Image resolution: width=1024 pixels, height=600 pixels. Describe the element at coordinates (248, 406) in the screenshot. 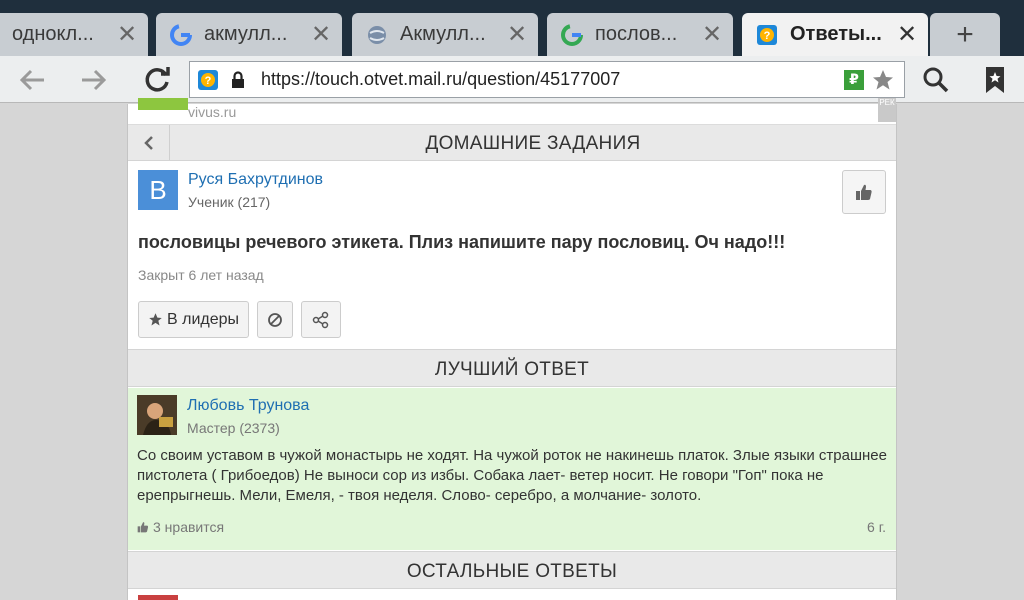

I see `answer-author: Любовь Трунова` at that location.